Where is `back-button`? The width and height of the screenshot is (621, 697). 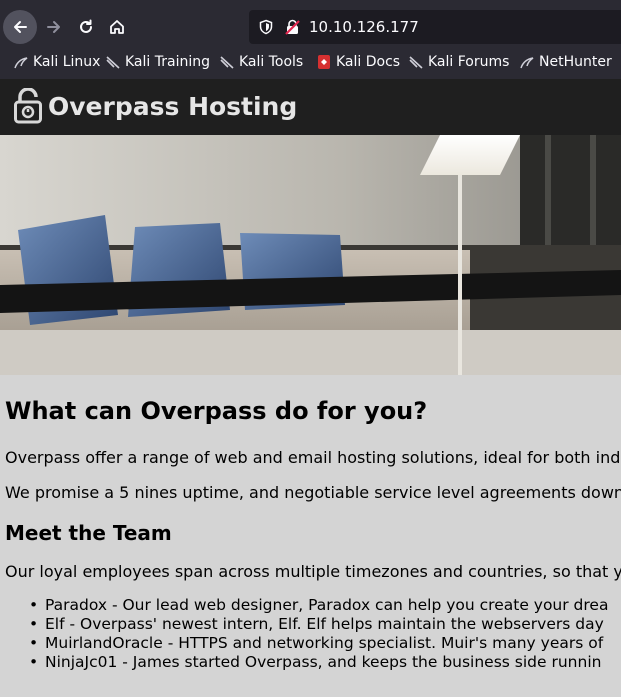
back-button is located at coordinates (20, 27).